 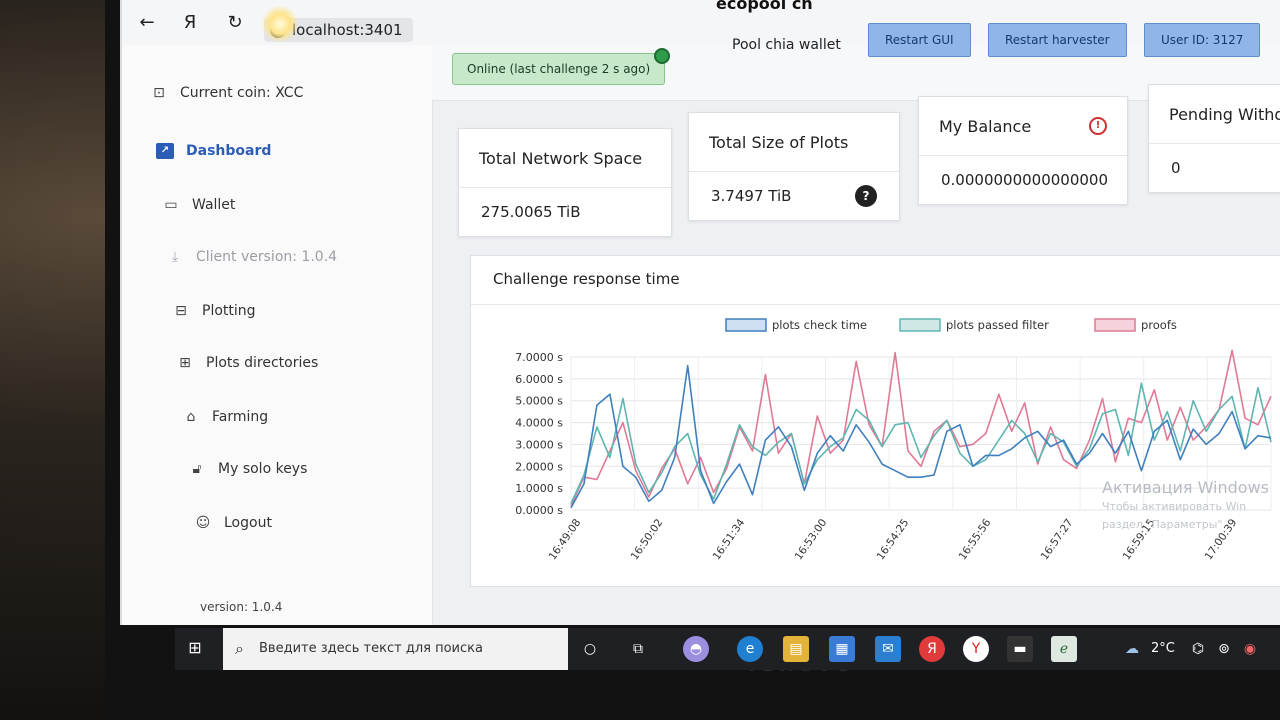 What do you see at coordinates (751, 196) in the screenshot?
I see `card-value: 3.7497 TiB` at bounding box center [751, 196].